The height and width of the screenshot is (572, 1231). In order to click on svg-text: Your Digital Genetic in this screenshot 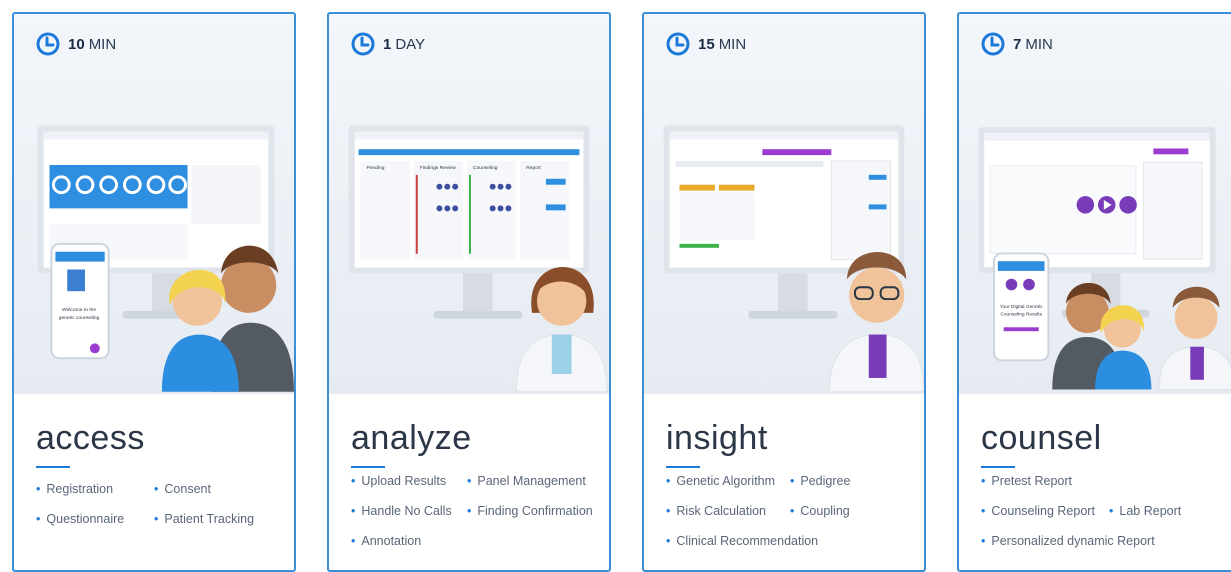, I will do `click(1021, 307)`.